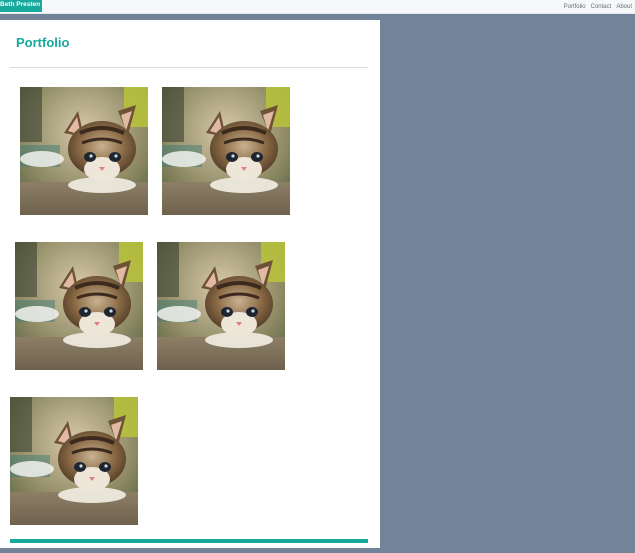 The width and height of the screenshot is (635, 553). Describe the element at coordinates (575, 7) in the screenshot. I see `nav-link-portfolio: Portfolio` at that location.